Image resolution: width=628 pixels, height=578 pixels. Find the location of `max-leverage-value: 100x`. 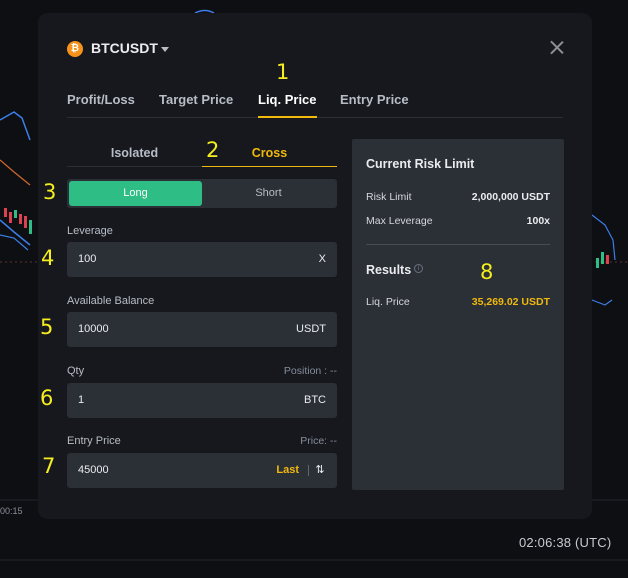

max-leverage-value: 100x is located at coordinates (538, 221).